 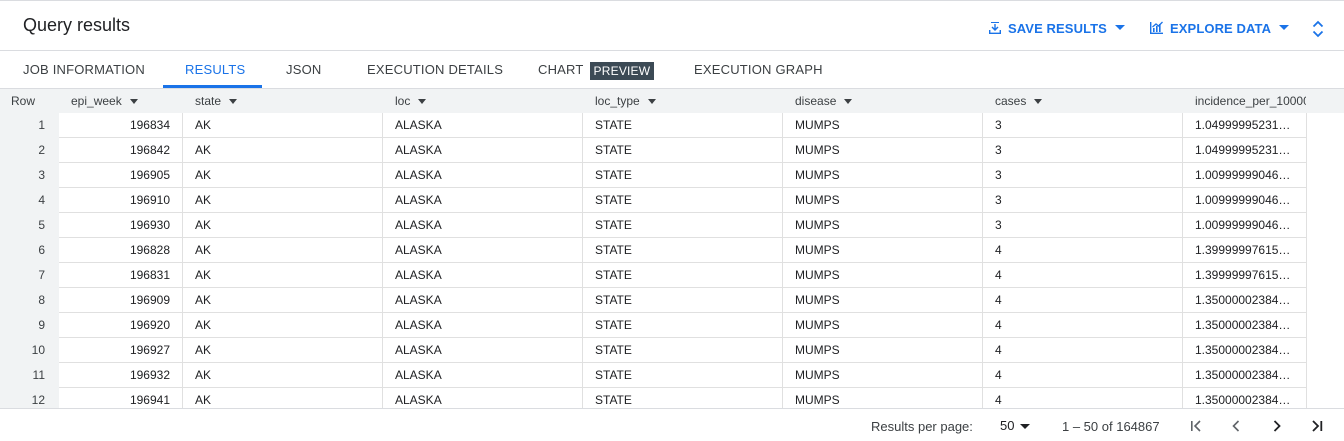 I want to click on cell-epi-week: 196842, so click(x=121, y=150).